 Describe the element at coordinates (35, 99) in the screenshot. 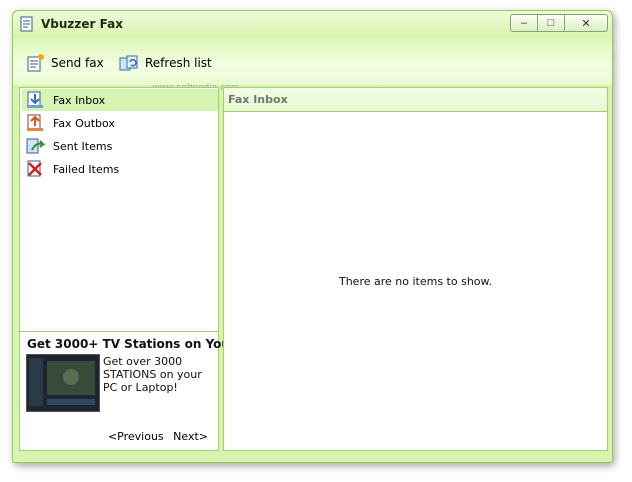

I see `fax-inbox-icon` at that location.